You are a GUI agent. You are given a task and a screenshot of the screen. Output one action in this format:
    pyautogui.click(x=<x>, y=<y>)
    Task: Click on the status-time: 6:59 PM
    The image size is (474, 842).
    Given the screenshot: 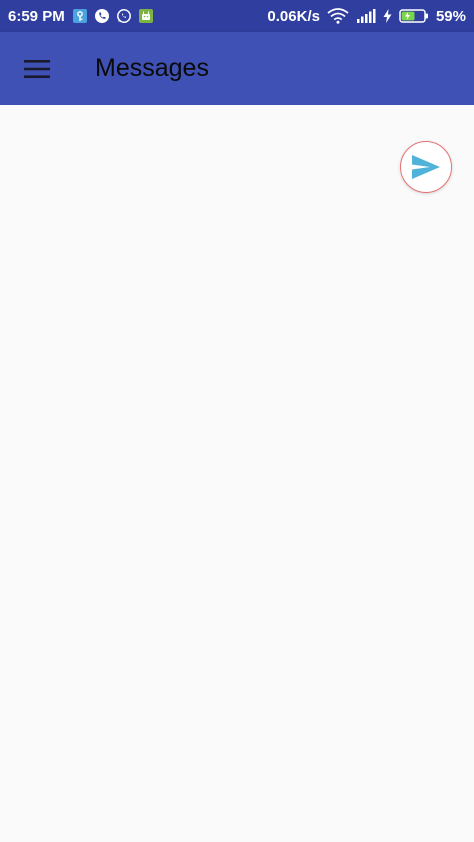 What is the action you would take?
    pyautogui.click(x=36, y=16)
    